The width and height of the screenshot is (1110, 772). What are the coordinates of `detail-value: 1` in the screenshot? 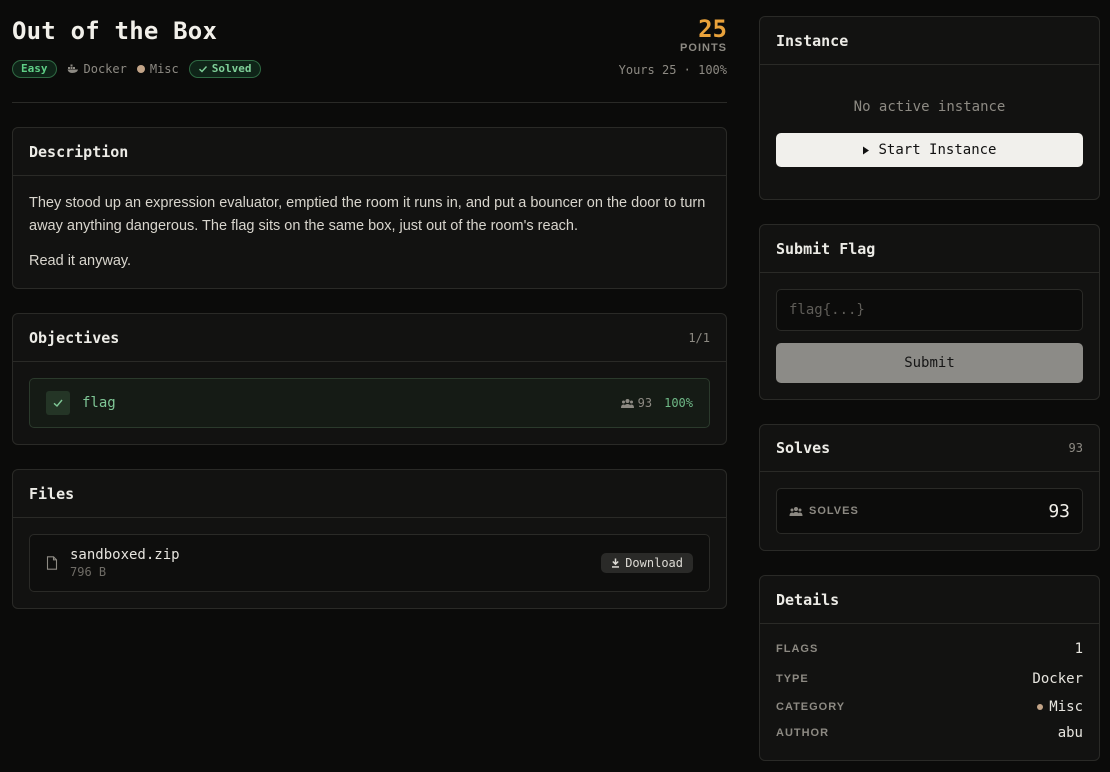 It's located at (1078, 649).